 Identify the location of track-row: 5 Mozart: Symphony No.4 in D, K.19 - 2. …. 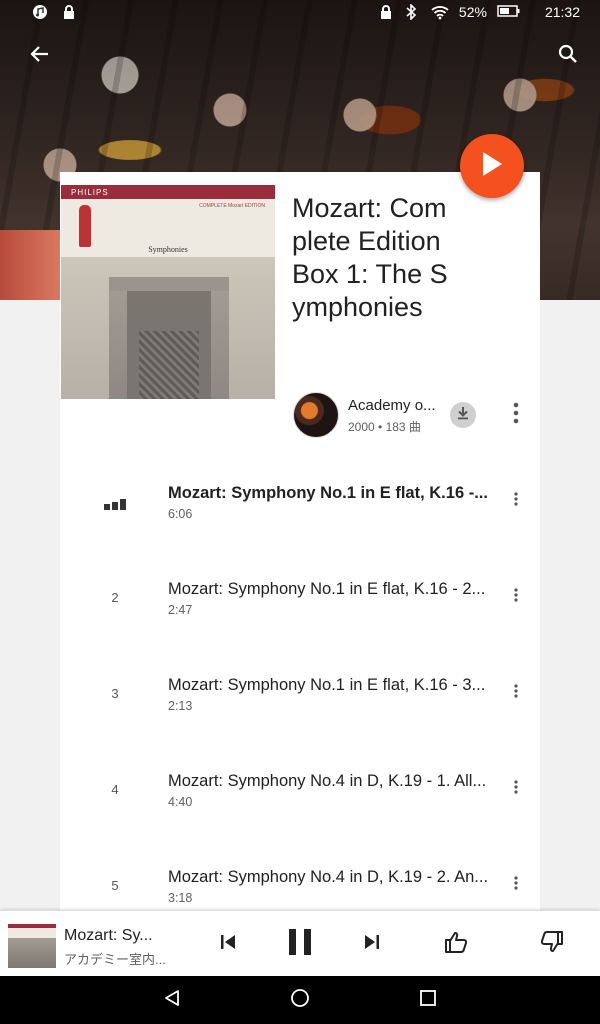
(300, 882).